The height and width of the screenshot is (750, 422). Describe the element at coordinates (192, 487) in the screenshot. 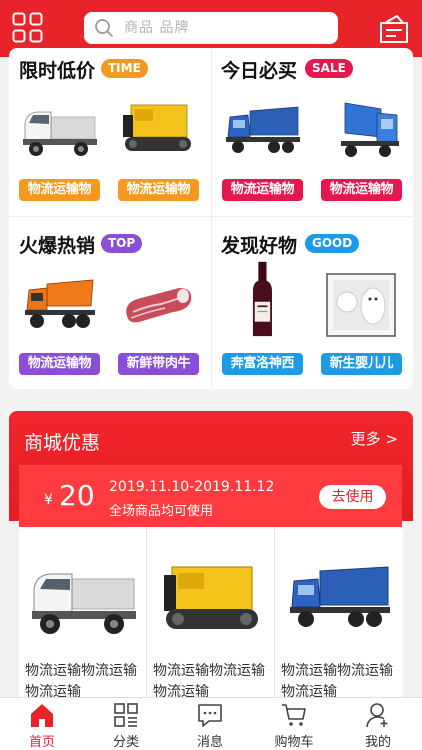

I see `coupon-date-range: 2019.11.10-2019.11.12` at that location.